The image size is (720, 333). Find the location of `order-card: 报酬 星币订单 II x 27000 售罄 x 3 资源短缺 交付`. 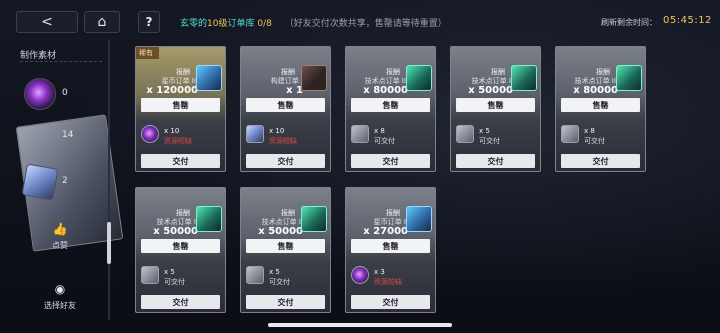

order-card: 报酬 星币订单 II x 27000 售罄 x 3 资源短缺 交付 is located at coordinates (390, 250).